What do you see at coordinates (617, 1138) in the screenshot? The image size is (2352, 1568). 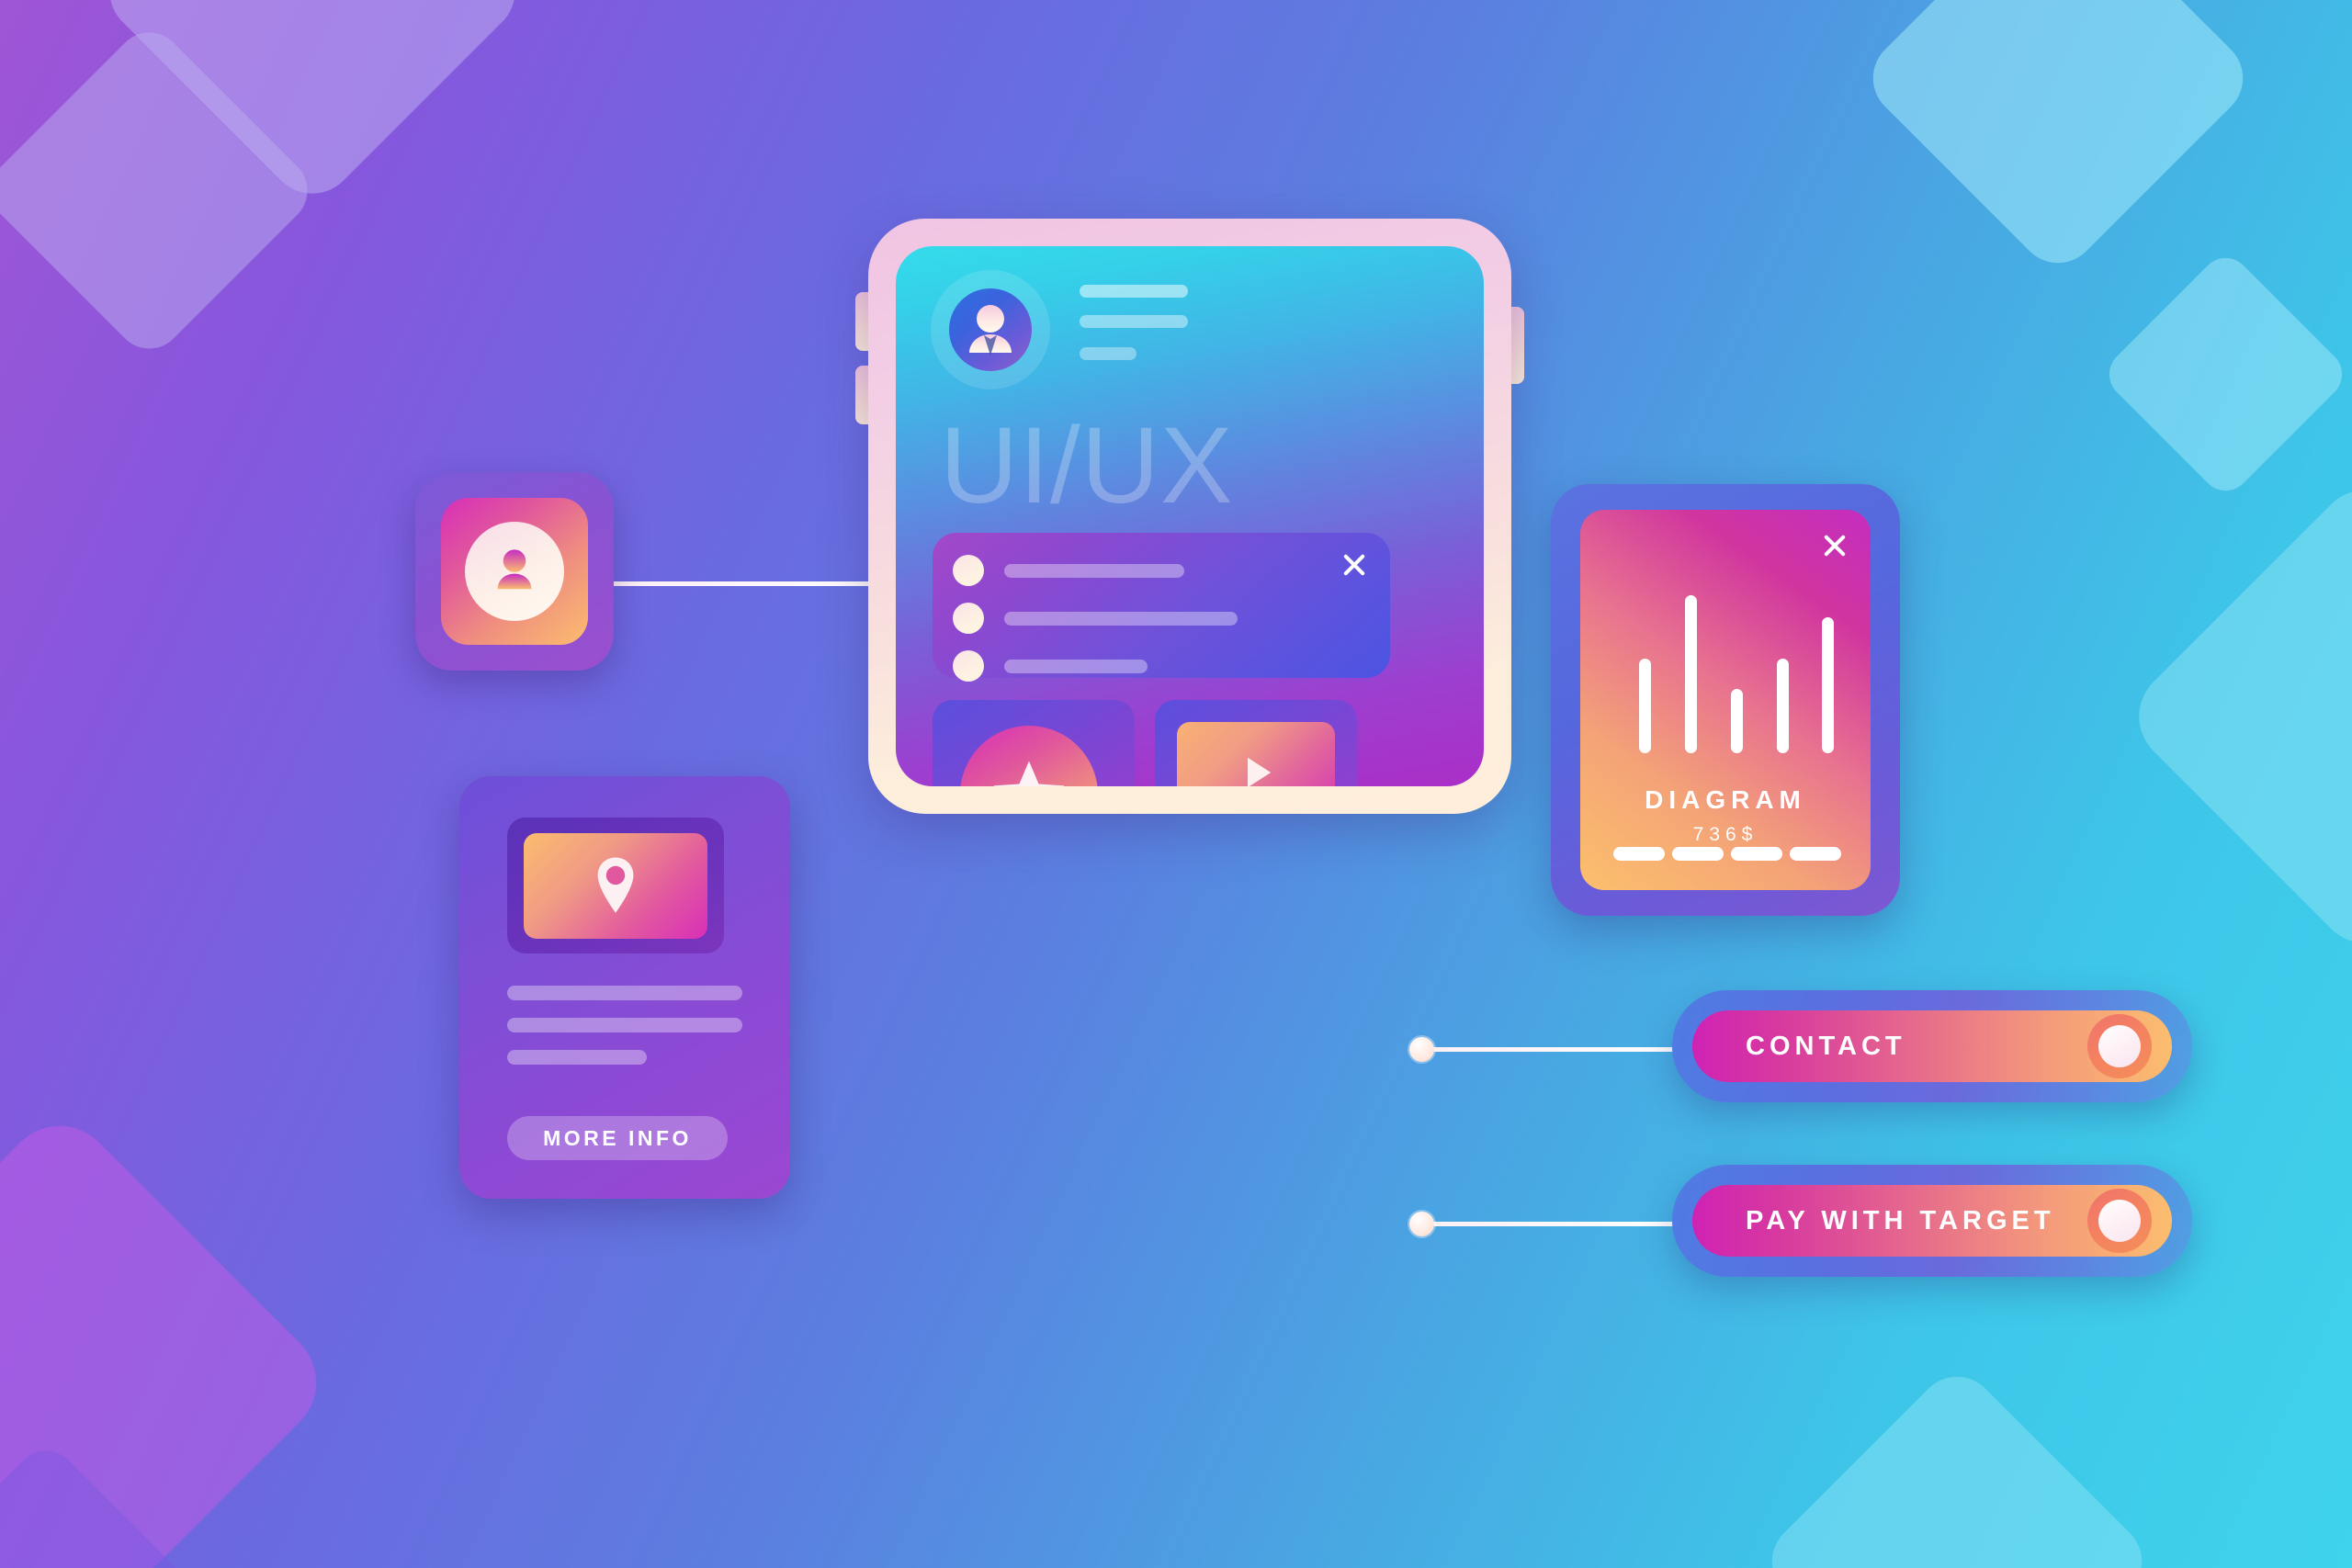 I see `more-info-button: MORE INFO` at bounding box center [617, 1138].